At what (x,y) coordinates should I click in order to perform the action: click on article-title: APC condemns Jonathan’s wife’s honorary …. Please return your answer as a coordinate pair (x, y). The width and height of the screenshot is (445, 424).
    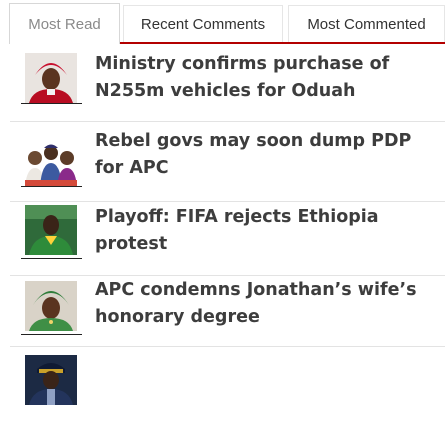
    Looking at the image, I should click on (267, 304).